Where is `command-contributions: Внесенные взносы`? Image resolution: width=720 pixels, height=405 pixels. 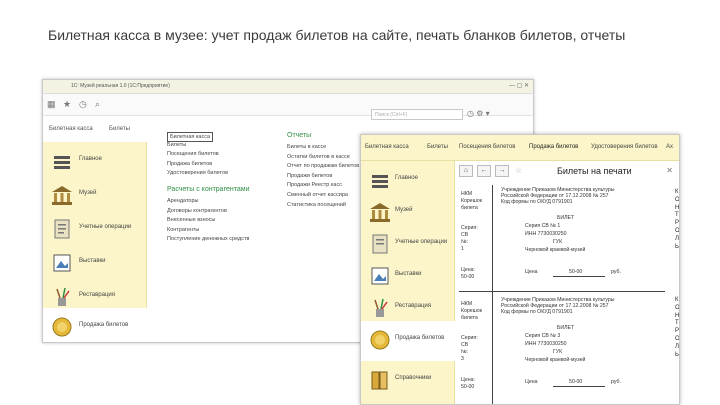 command-contributions: Внесенные взносы is located at coordinates (208, 222).